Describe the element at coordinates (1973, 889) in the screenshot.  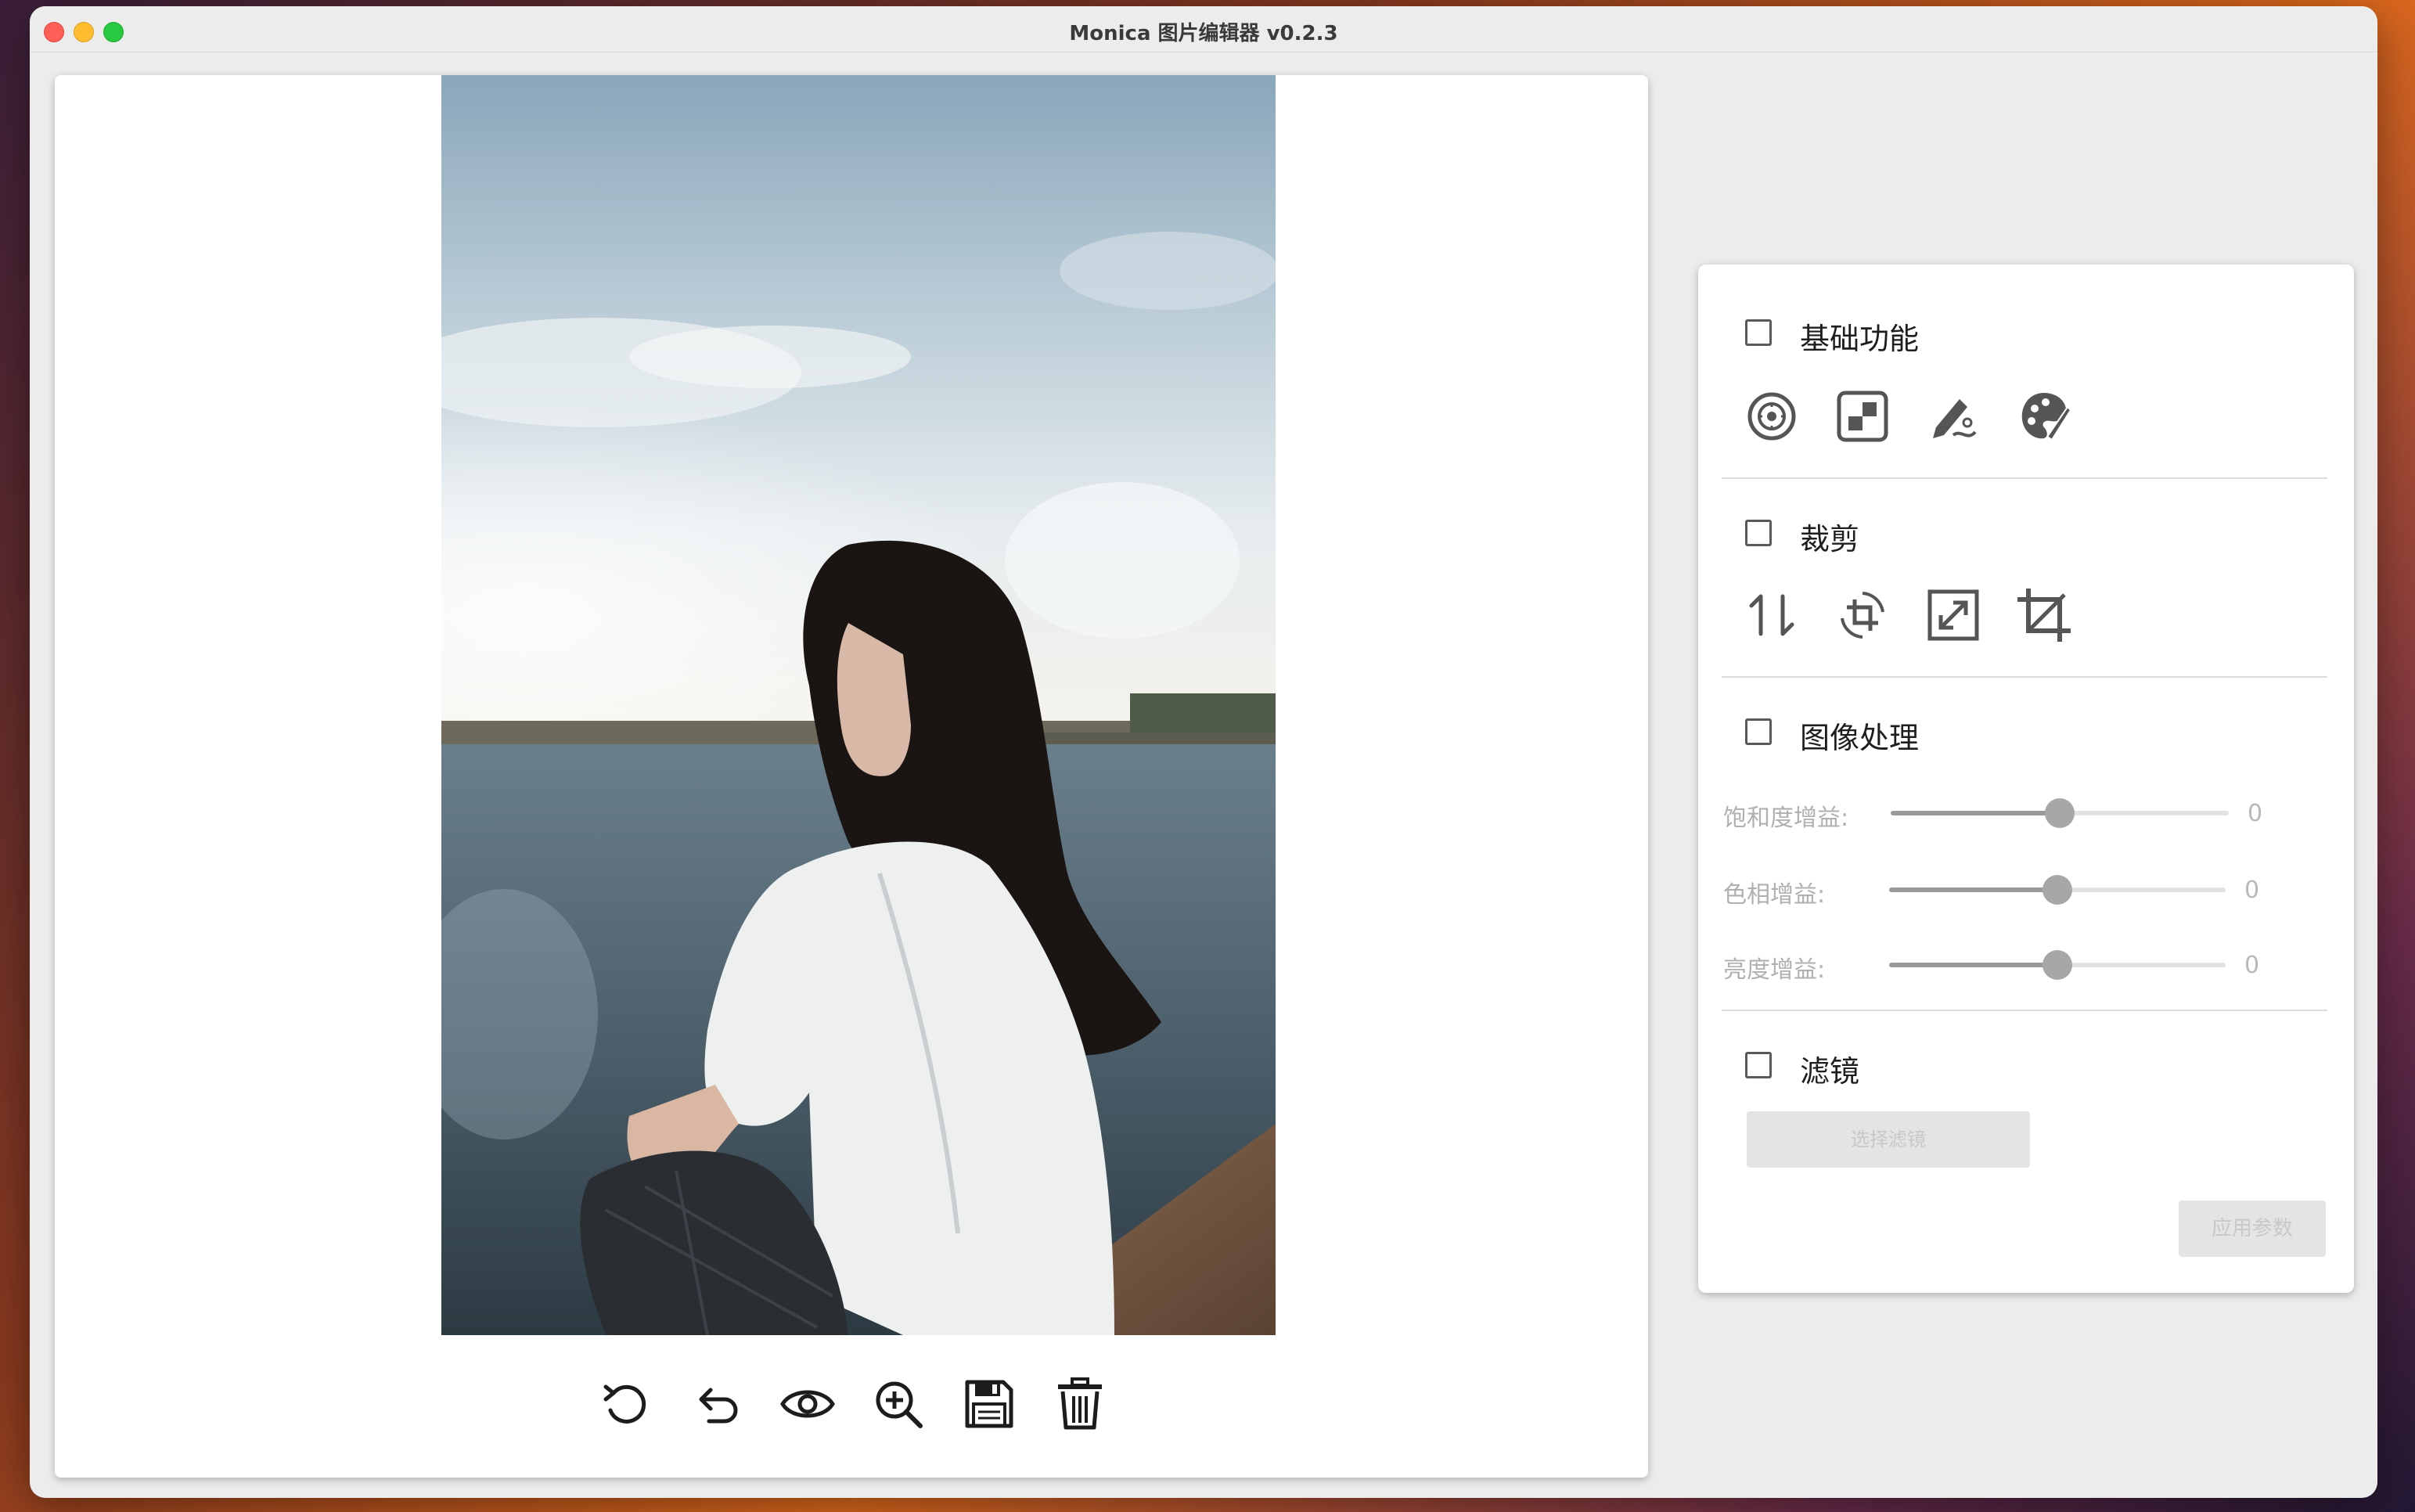
I see `hue-fill` at that location.